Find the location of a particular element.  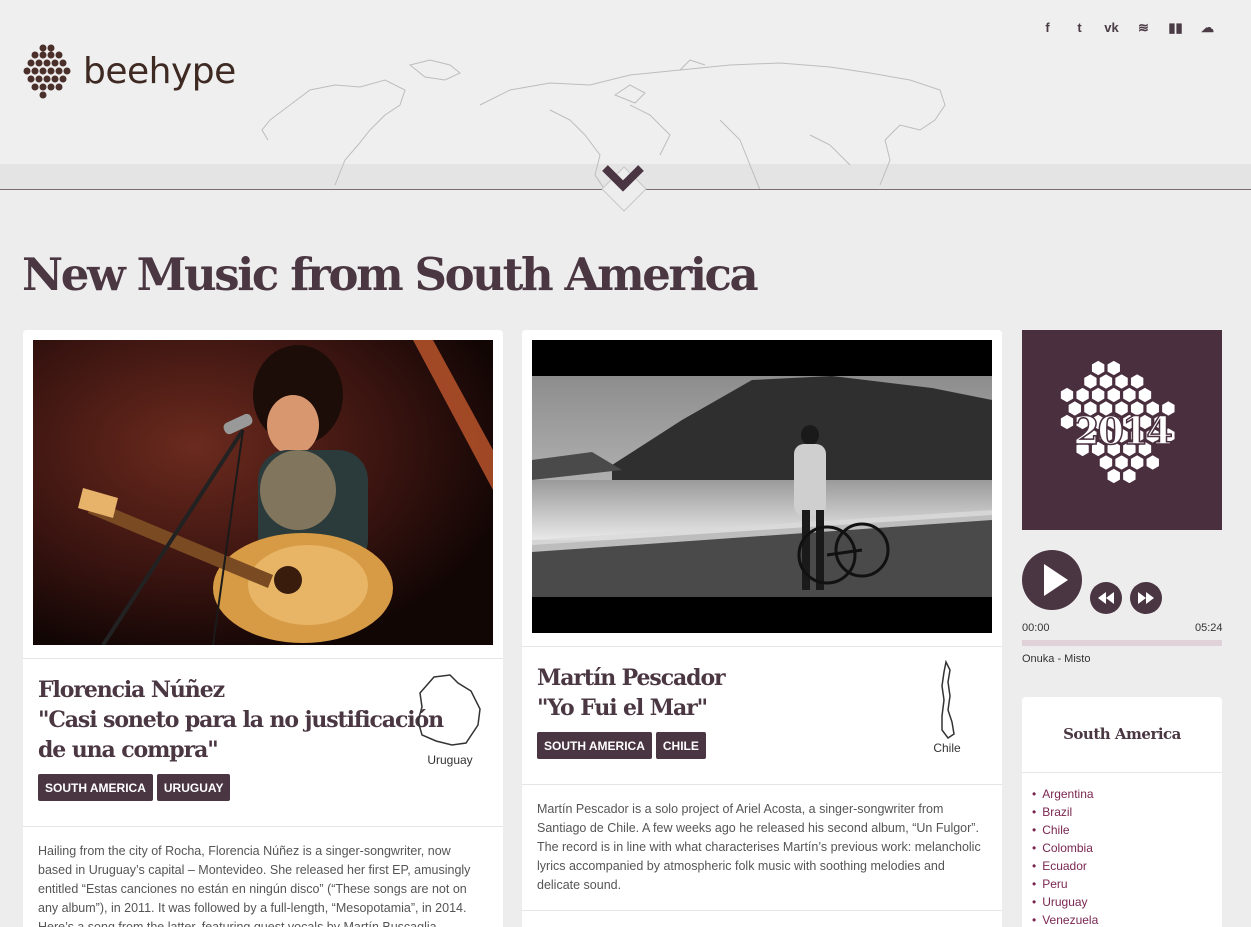

vk-icon: vk is located at coordinates (1111, 27).